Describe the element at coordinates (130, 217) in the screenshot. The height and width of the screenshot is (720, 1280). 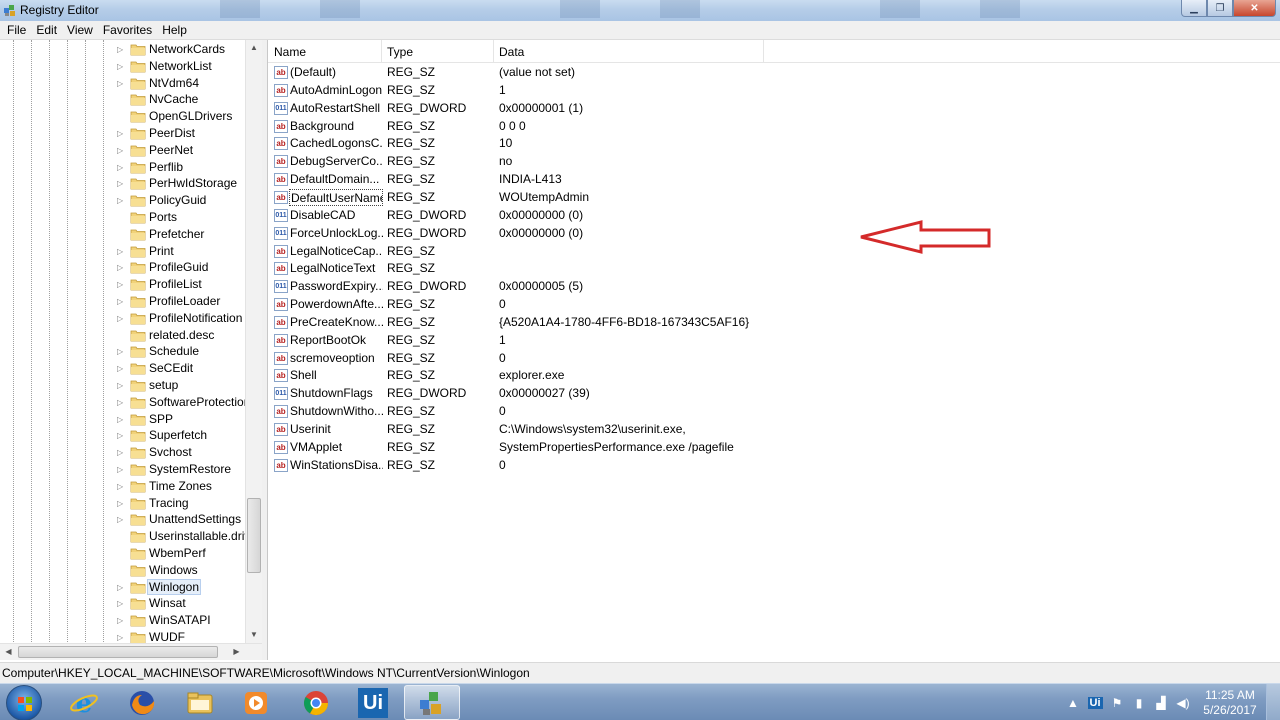
I see `tree-item: Ports` at that location.